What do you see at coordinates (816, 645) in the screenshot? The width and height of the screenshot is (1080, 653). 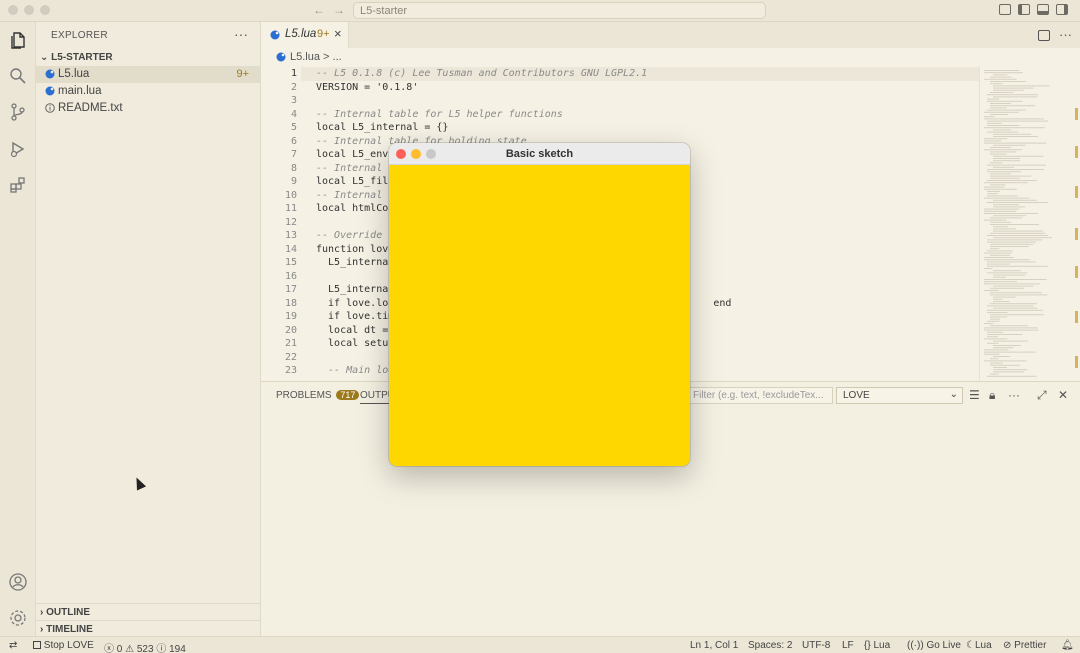 I see `encoding: UTF-8` at bounding box center [816, 645].